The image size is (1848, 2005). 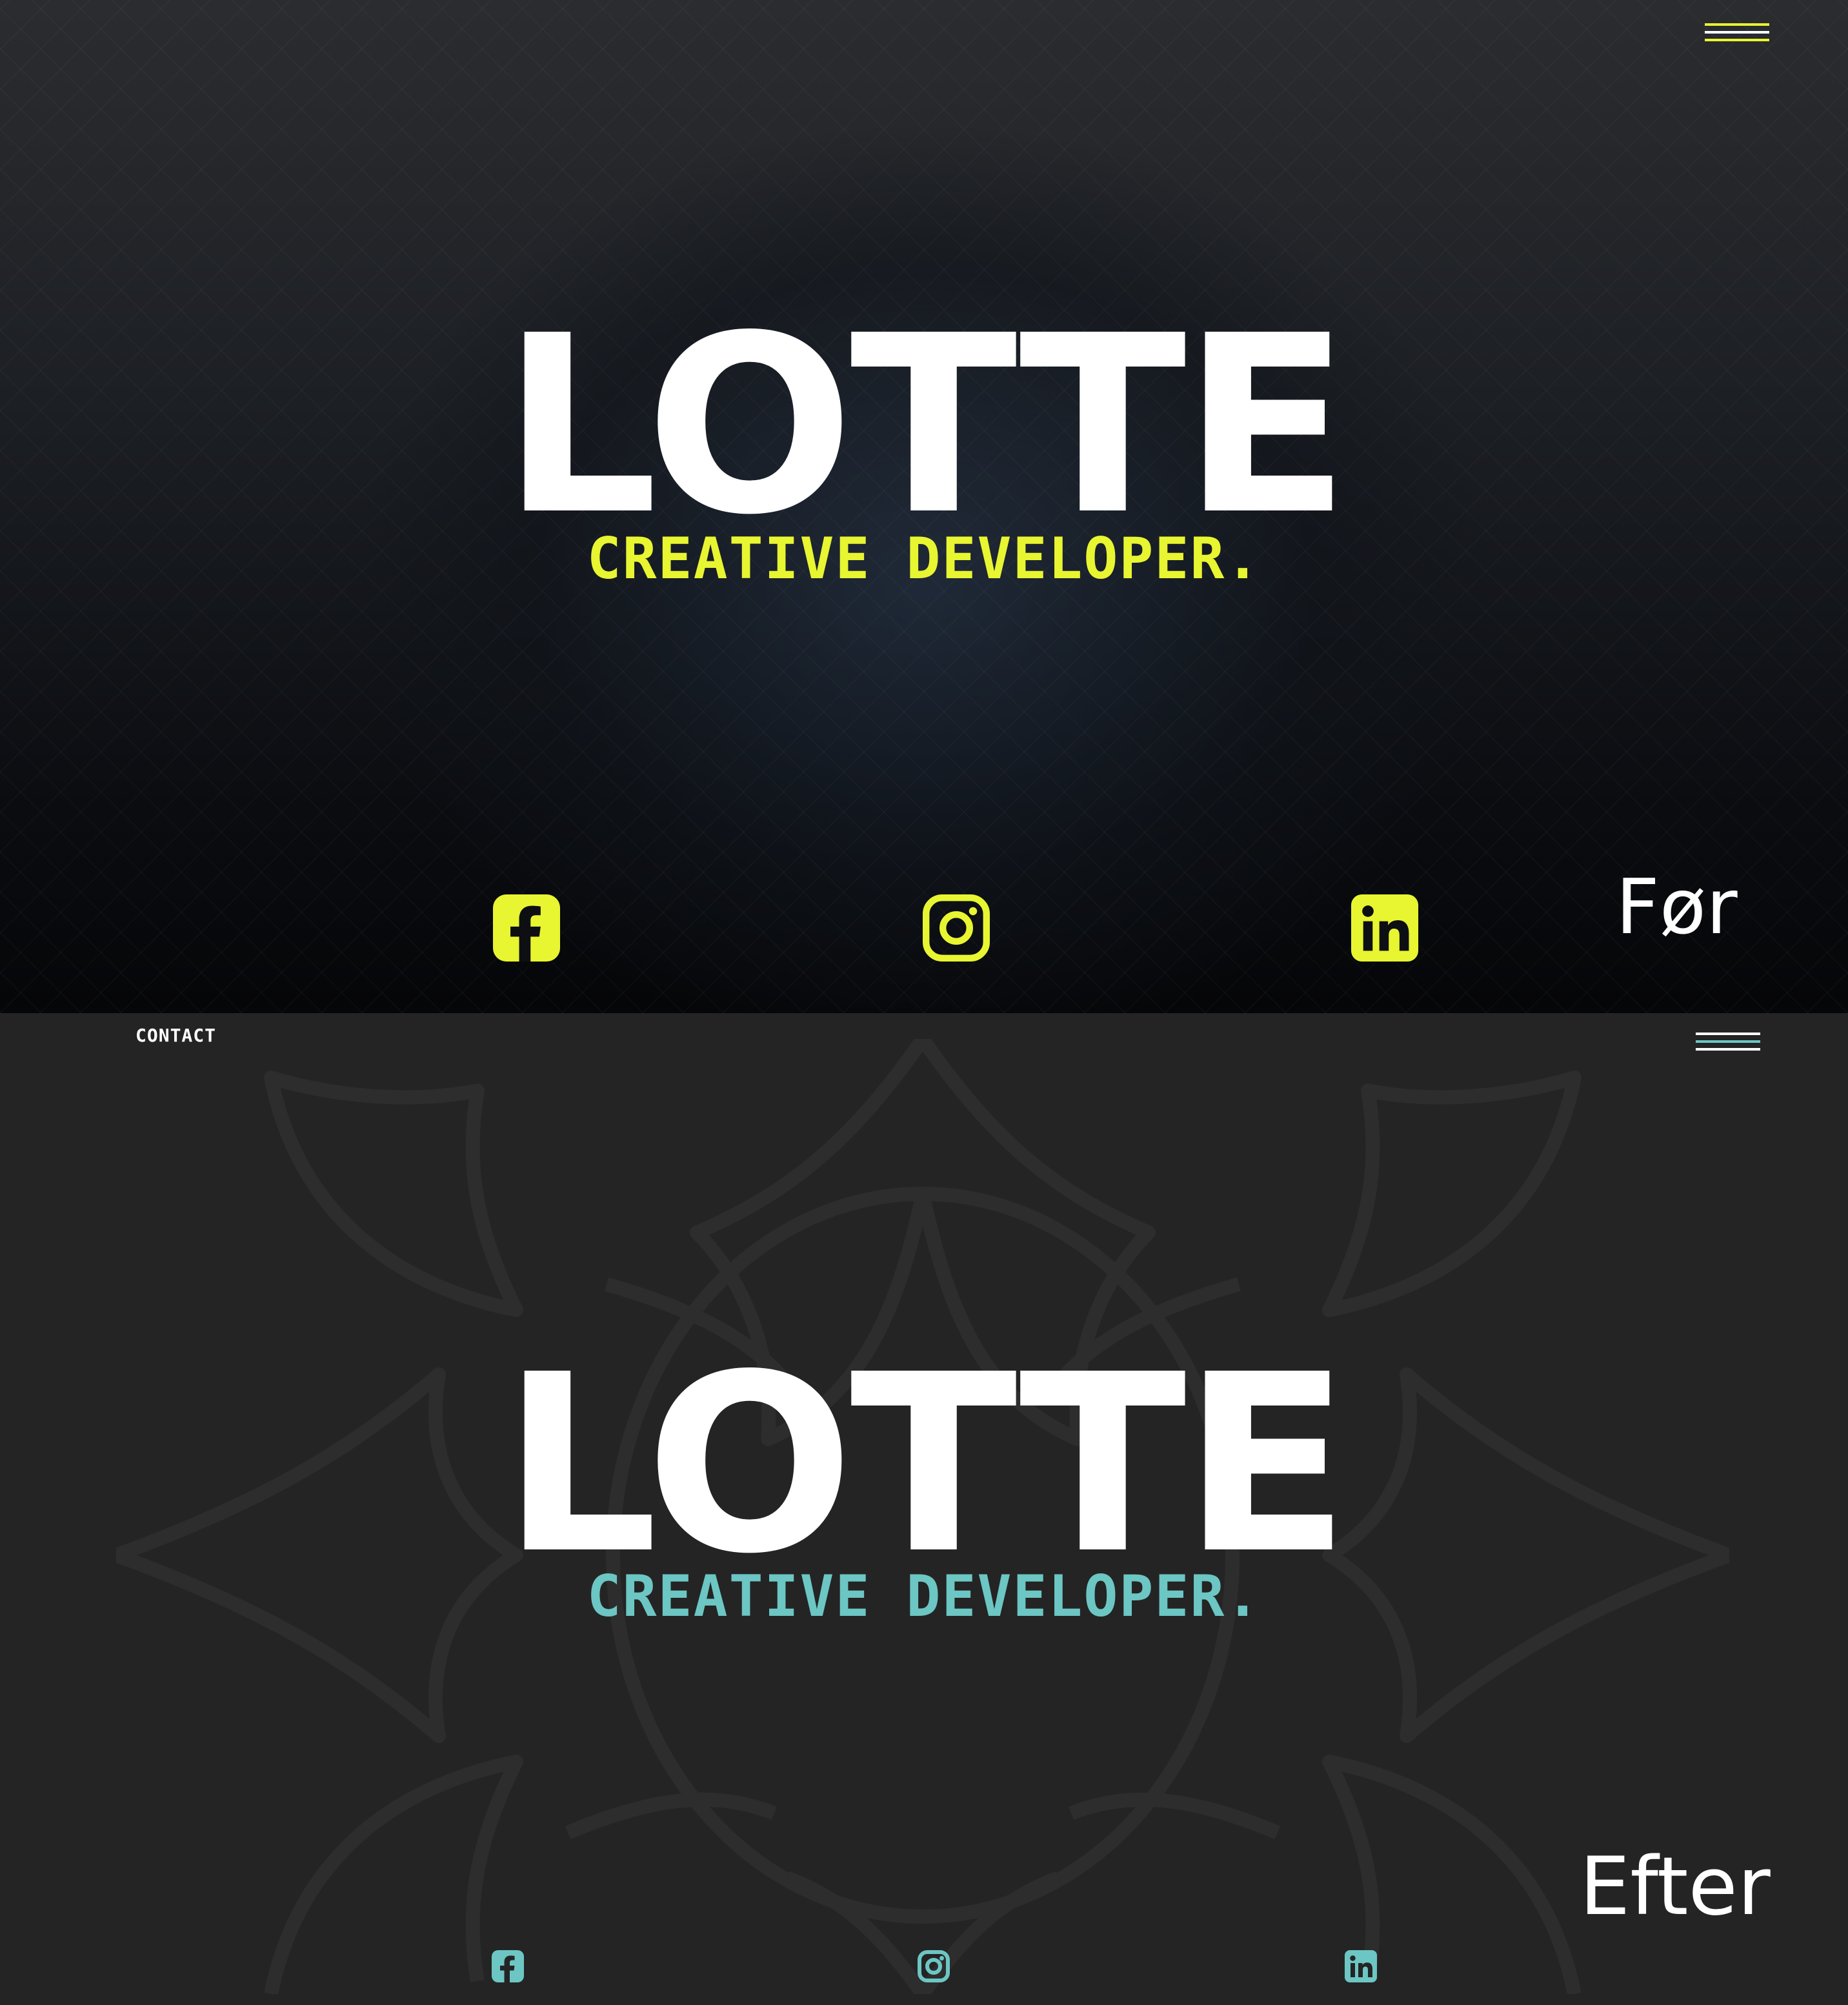 What do you see at coordinates (1675, 1886) in the screenshot?
I see `after-label: Efter` at bounding box center [1675, 1886].